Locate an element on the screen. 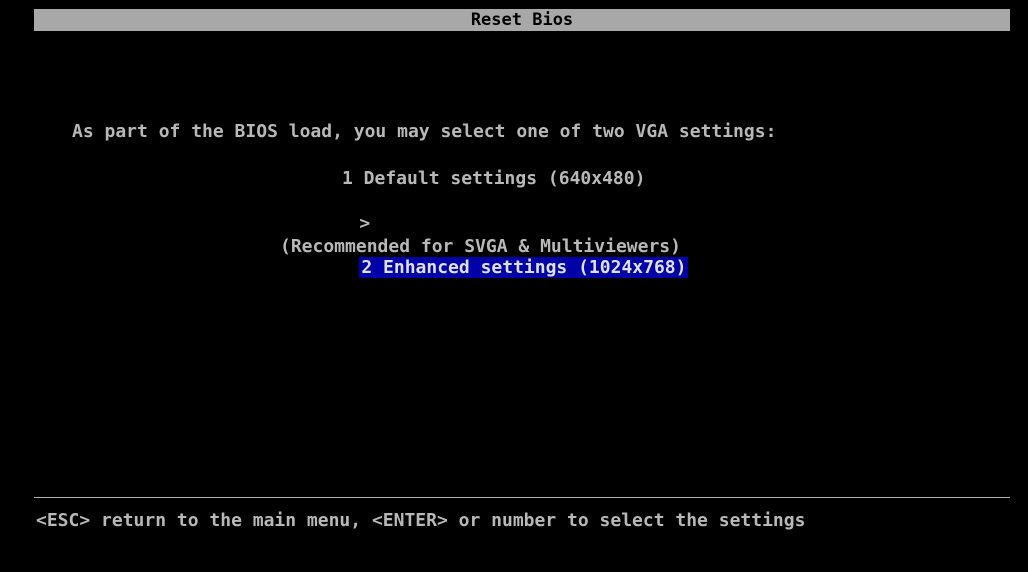 This screenshot has width=1028, height=572. footer-divider is located at coordinates (522, 497).